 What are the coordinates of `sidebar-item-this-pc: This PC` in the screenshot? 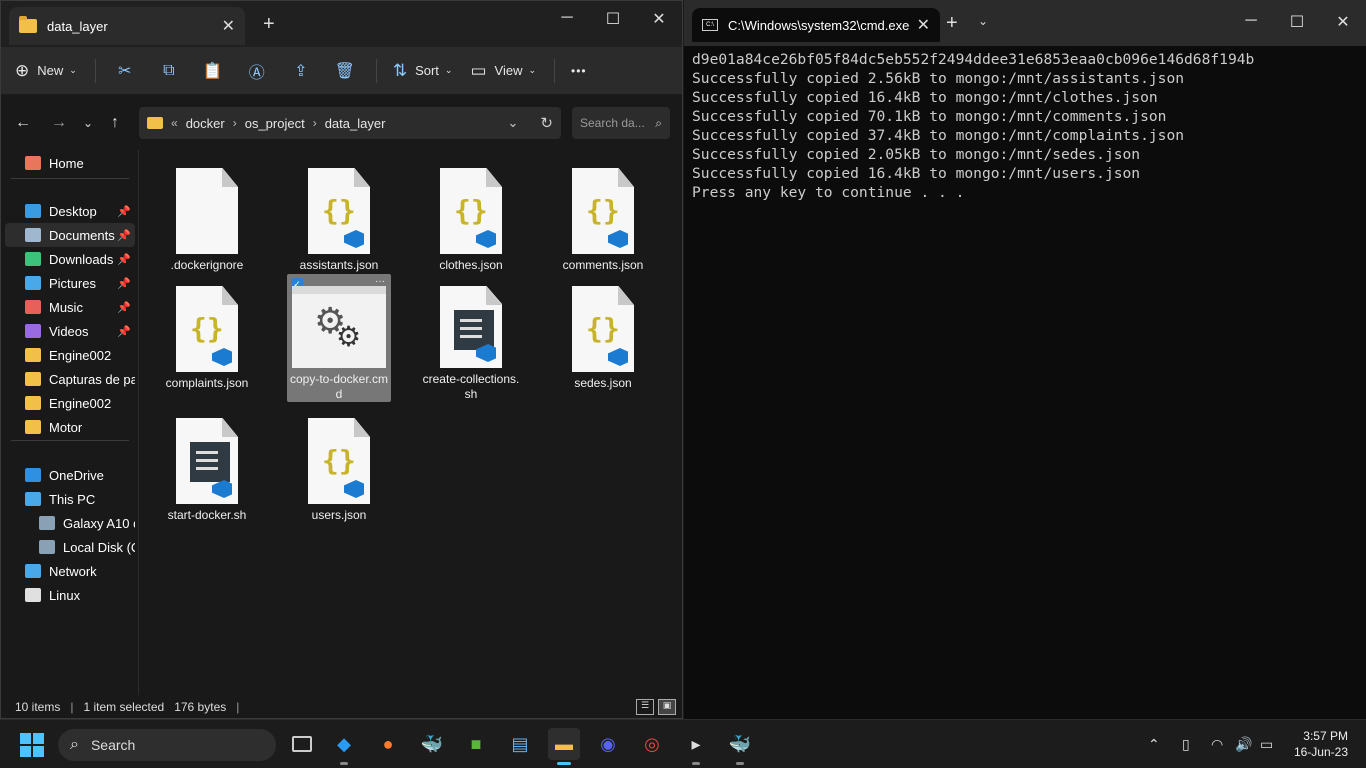 It's located at (70, 499).